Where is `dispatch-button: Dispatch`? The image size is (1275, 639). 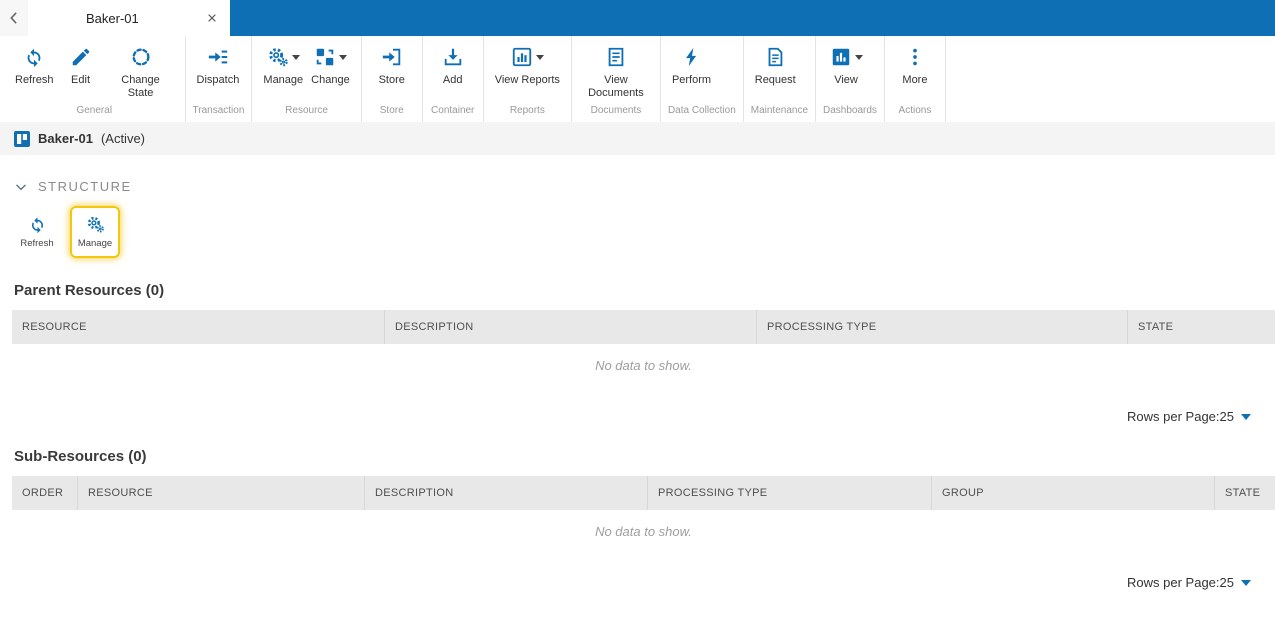 dispatch-button: Dispatch is located at coordinates (218, 65).